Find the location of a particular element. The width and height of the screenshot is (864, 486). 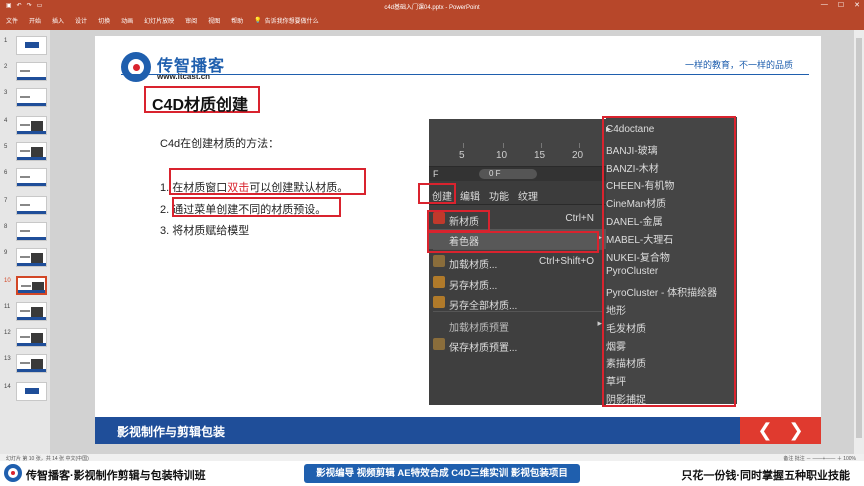

window-controls: — ☐ ✕ is located at coordinates (840, 5).